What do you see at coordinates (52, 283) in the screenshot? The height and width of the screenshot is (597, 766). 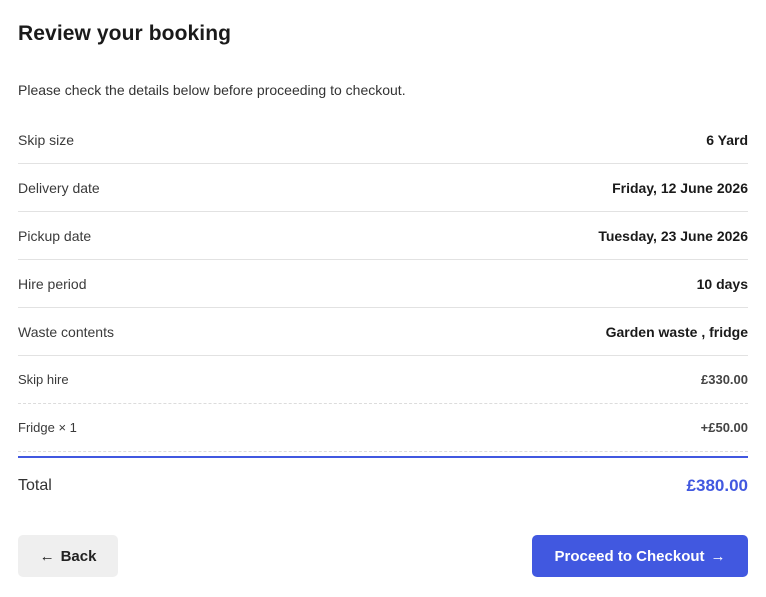 I see `detail-label: Hire period` at bounding box center [52, 283].